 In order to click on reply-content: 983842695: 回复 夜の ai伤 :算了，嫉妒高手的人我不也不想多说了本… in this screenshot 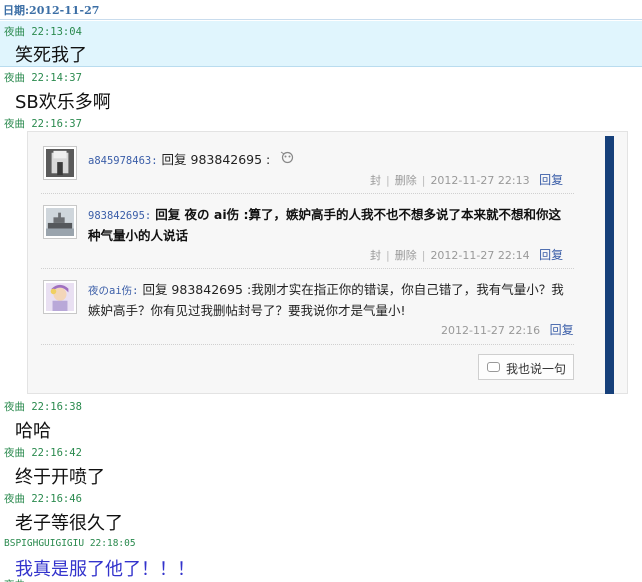, I will do `click(329, 225)`.